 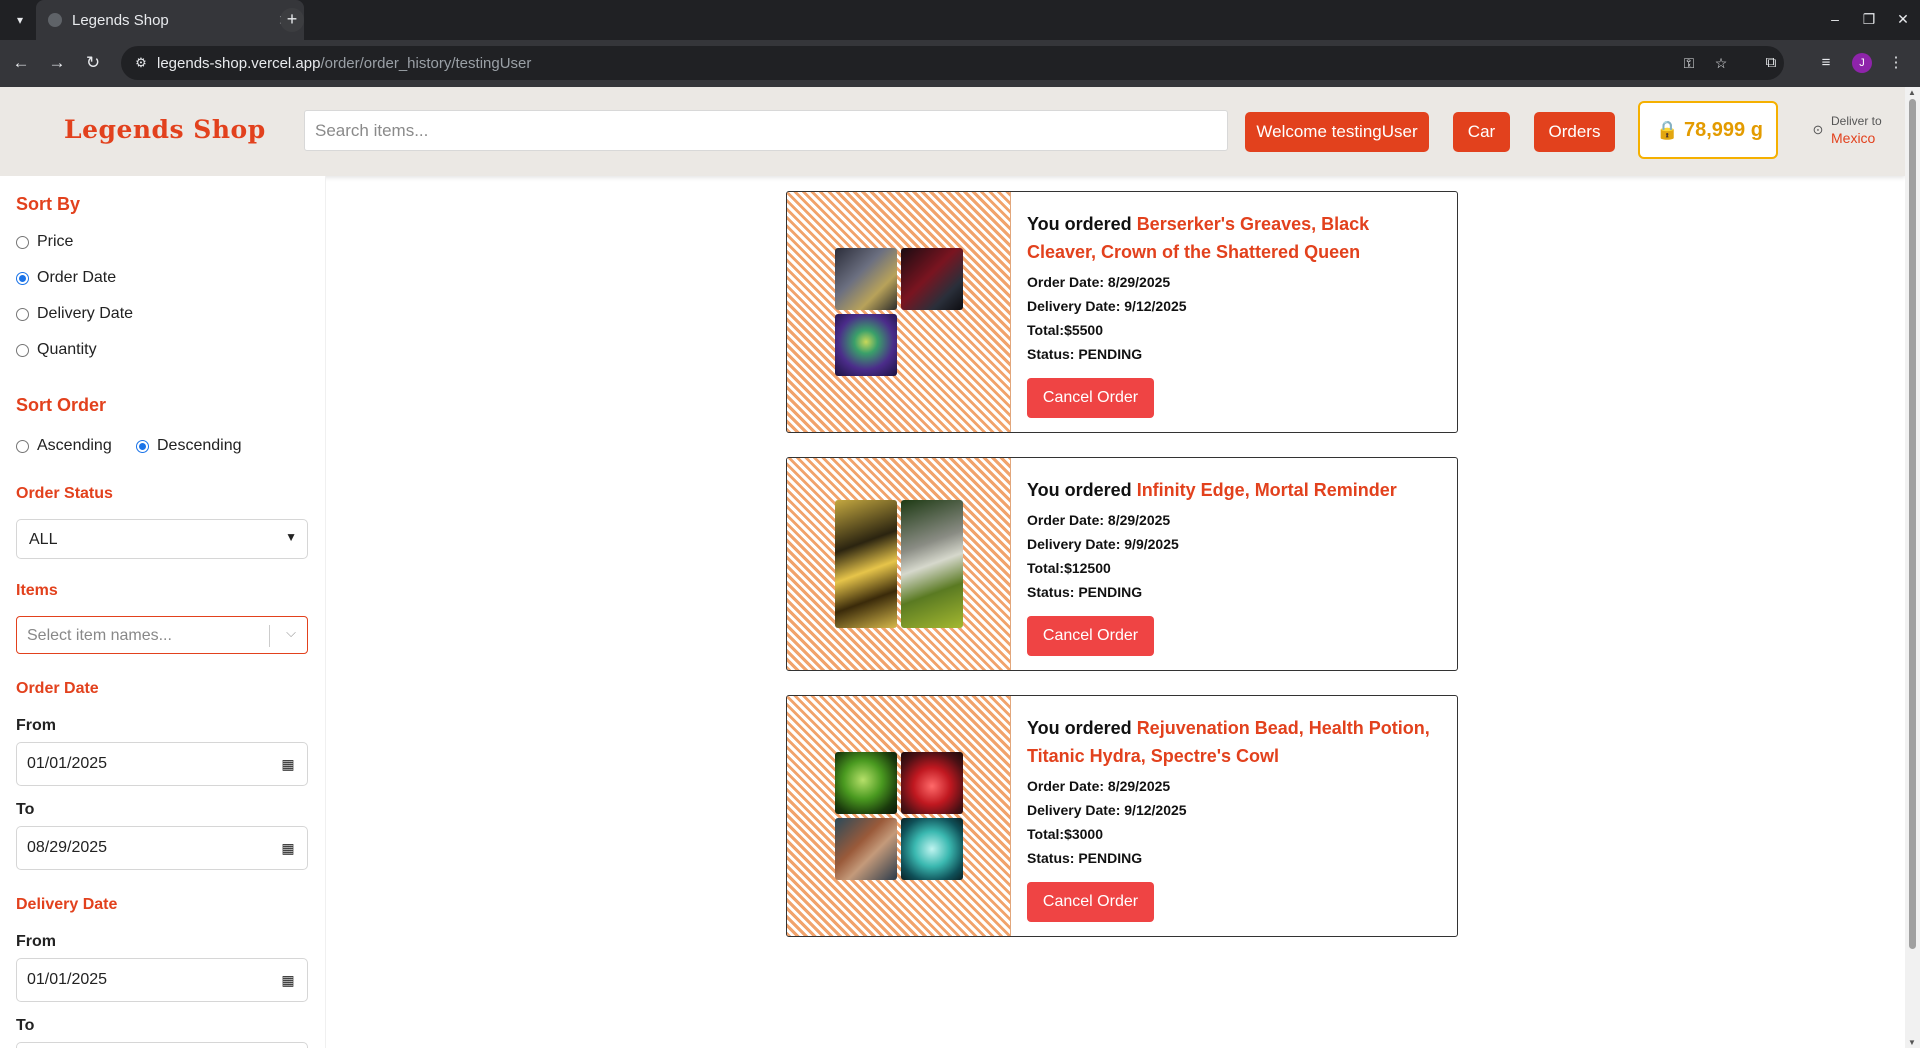 I want to click on sort-order-date-option: Order Date, so click(x=66, y=278).